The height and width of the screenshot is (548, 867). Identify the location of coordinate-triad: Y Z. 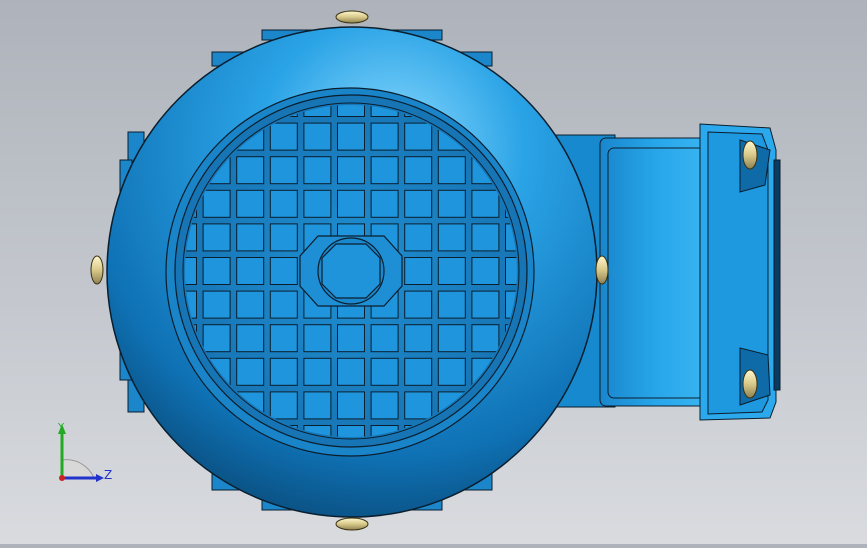
(83, 456).